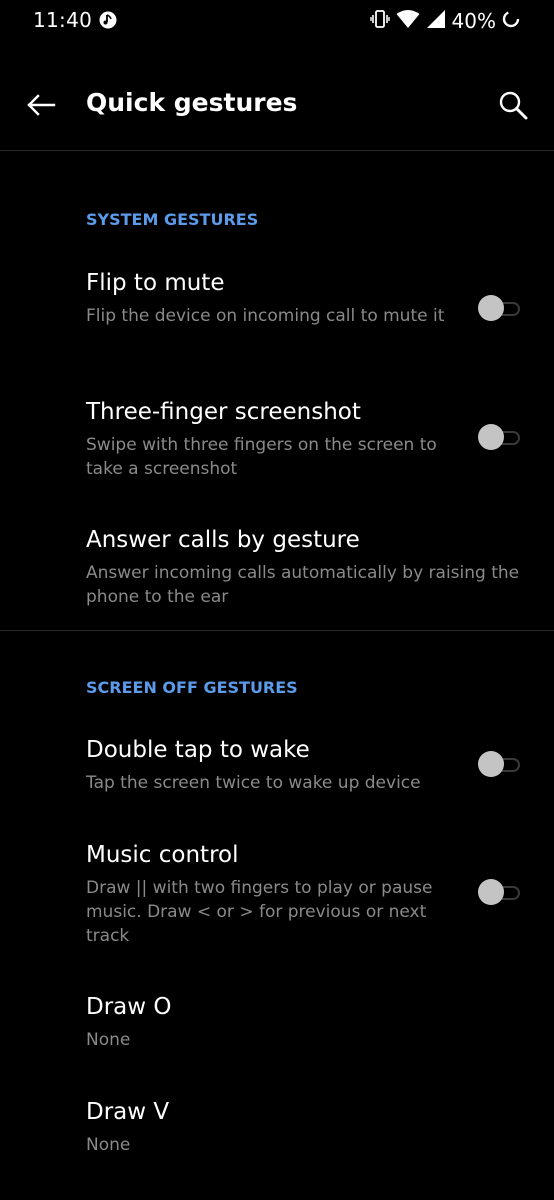  Describe the element at coordinates (223, 540) in the screenshot. I see `setting-title: Answer calls by gesture` at that location.